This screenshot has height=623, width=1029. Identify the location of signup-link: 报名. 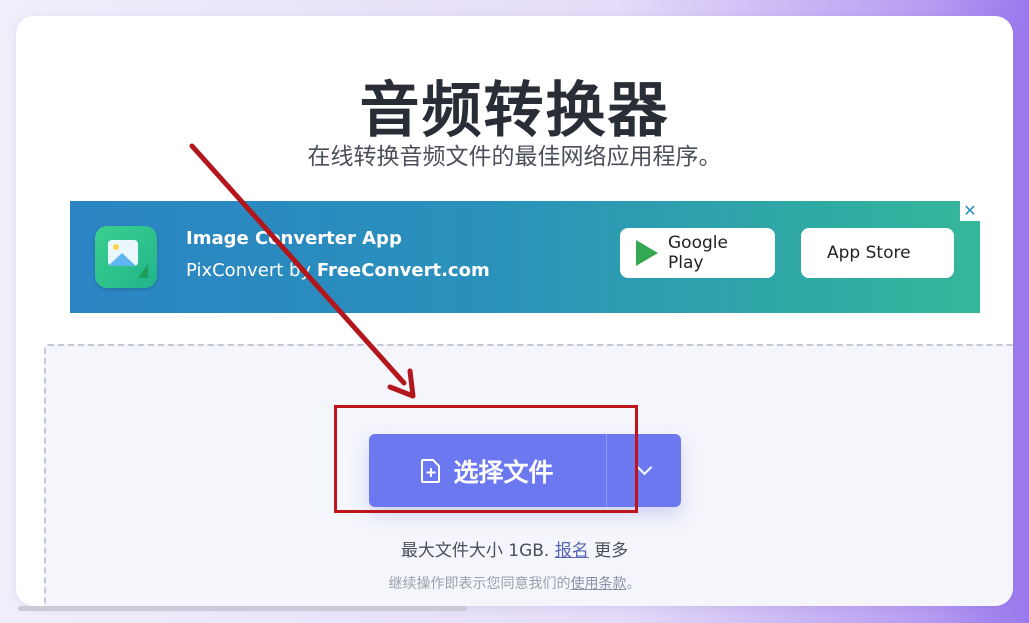
(572, 551).